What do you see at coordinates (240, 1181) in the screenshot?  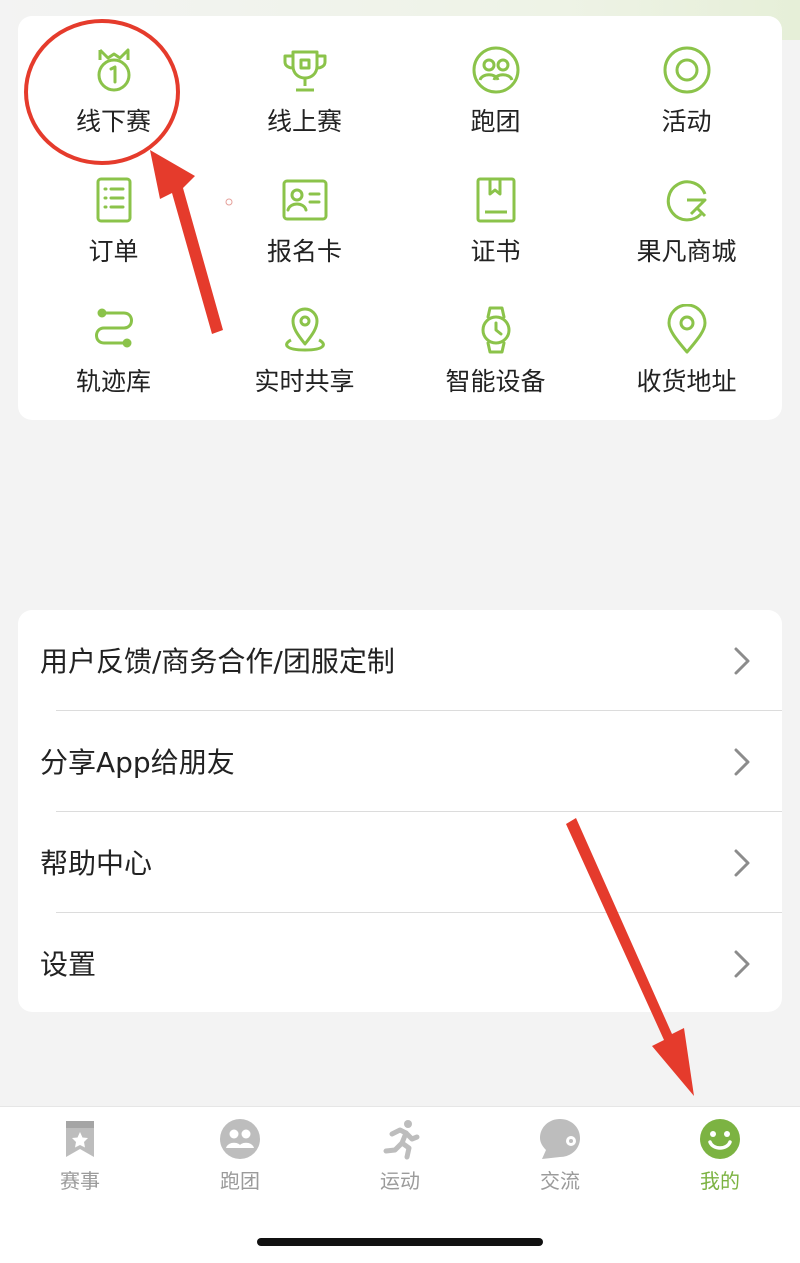 I see `tab-label: 跑团` at bounding box center [240, 1181].